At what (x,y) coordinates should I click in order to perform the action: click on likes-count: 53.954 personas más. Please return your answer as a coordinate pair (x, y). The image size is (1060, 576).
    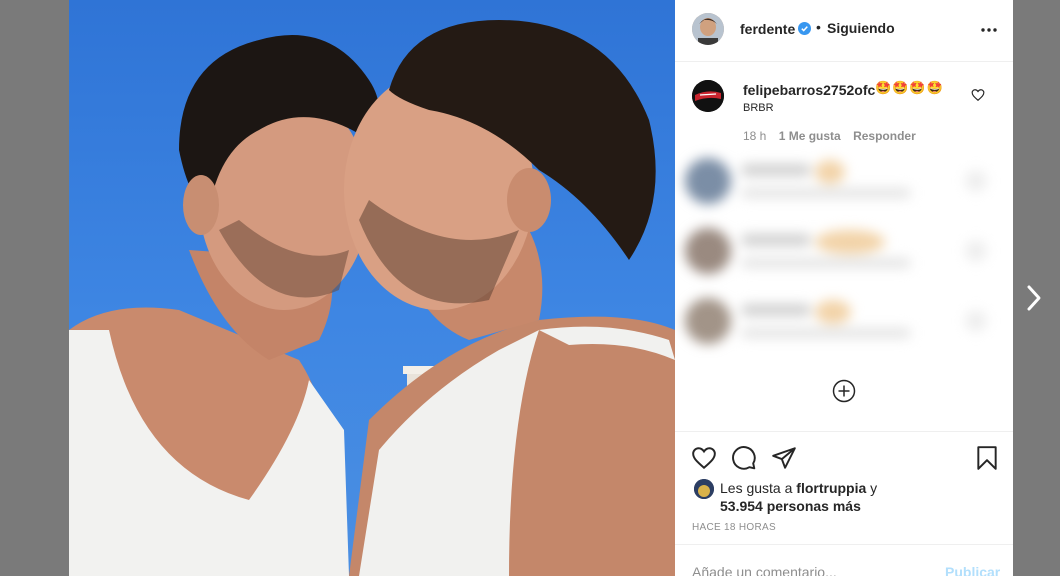
    Looking at the image, I should click on (790, 506).